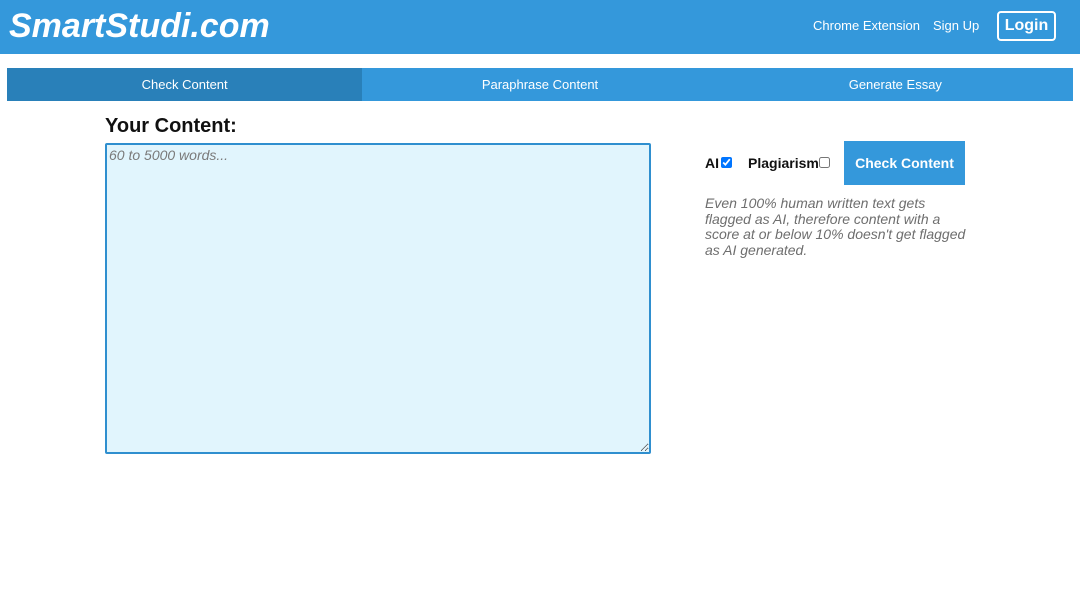 Image resolution: width=1080 pixels, height=608 pixels. Describe the element at coordinates (712, 163) in the screenshot. I see `ai-option-label: AI` at that location.